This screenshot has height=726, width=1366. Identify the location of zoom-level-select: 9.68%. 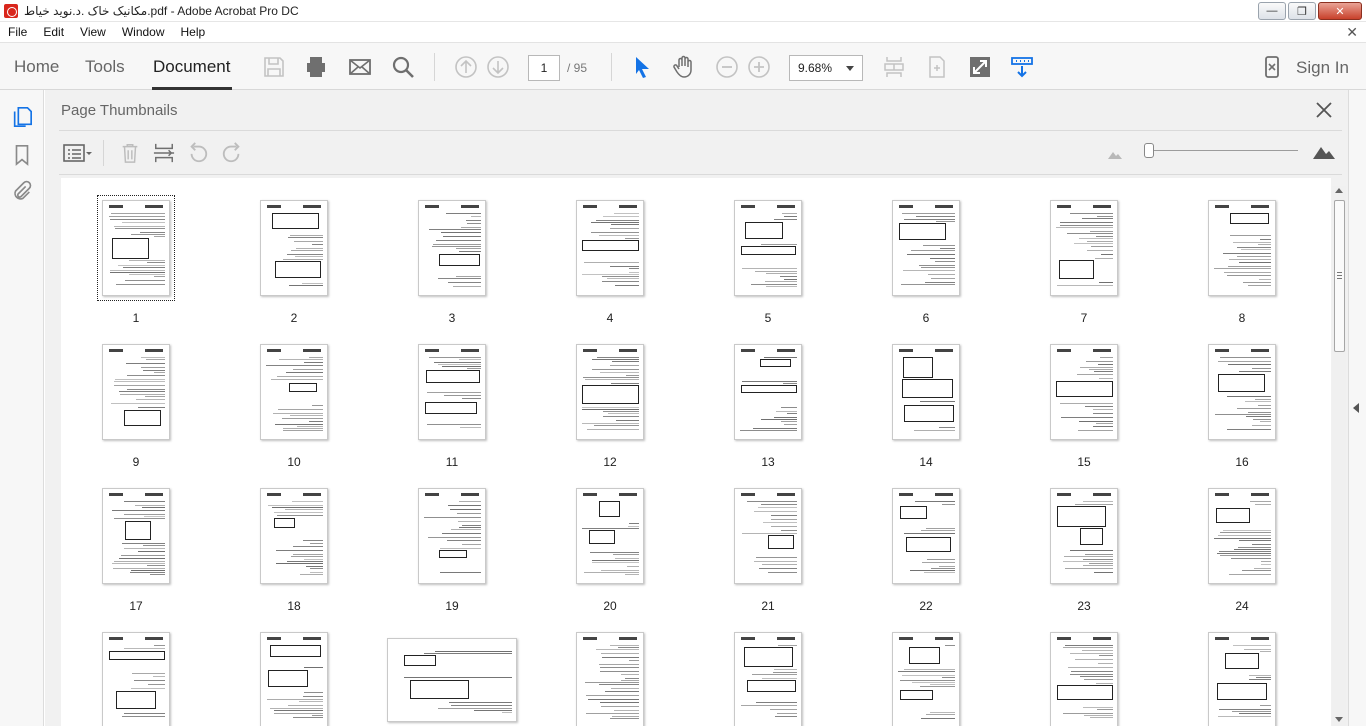
(826, 68).